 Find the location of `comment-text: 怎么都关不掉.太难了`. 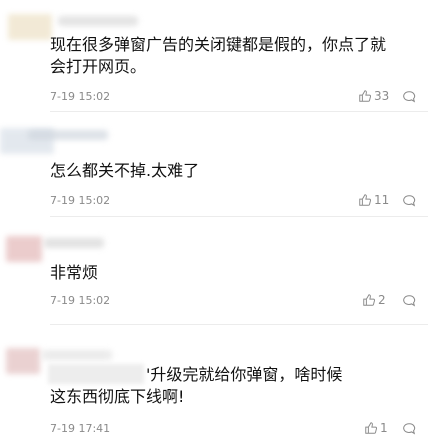

comment-text: 怎么都关不掉.太难了 is located at coordinates (124, 171).